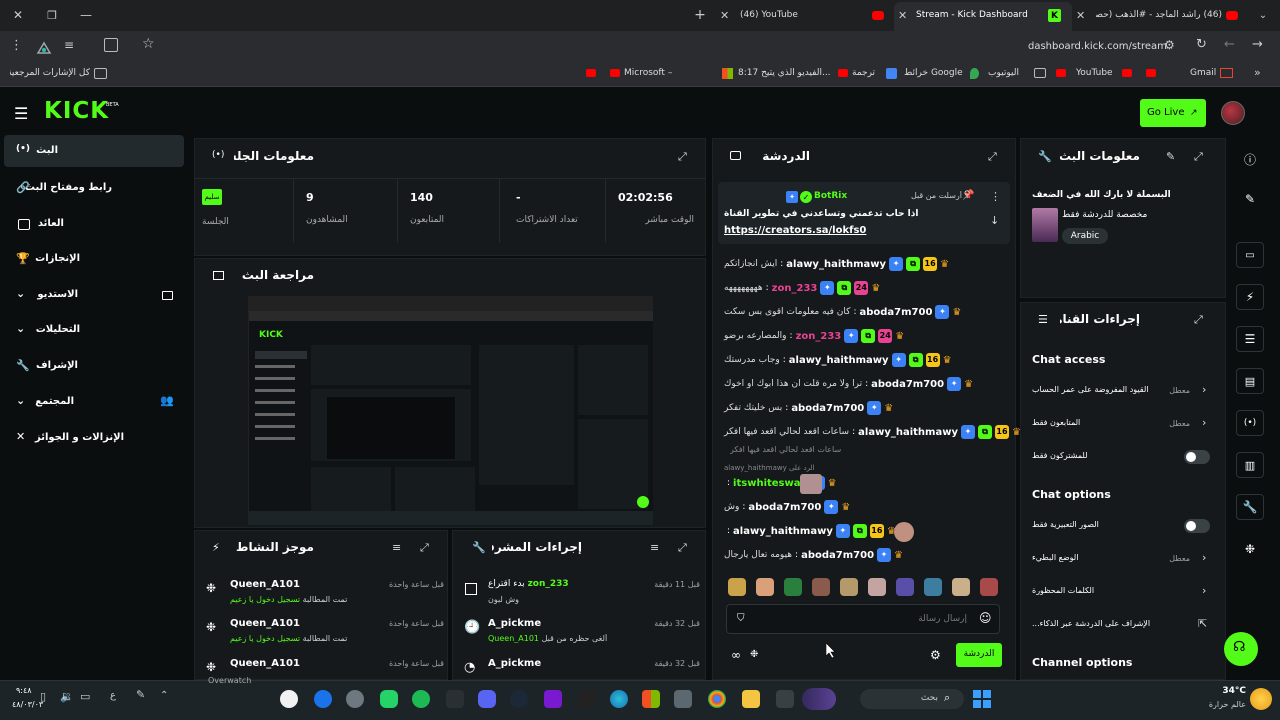 The width and height of the screenshot is (1280, 720). I want to click on go-live-button: Go Live ↗, so click(1173, 113).